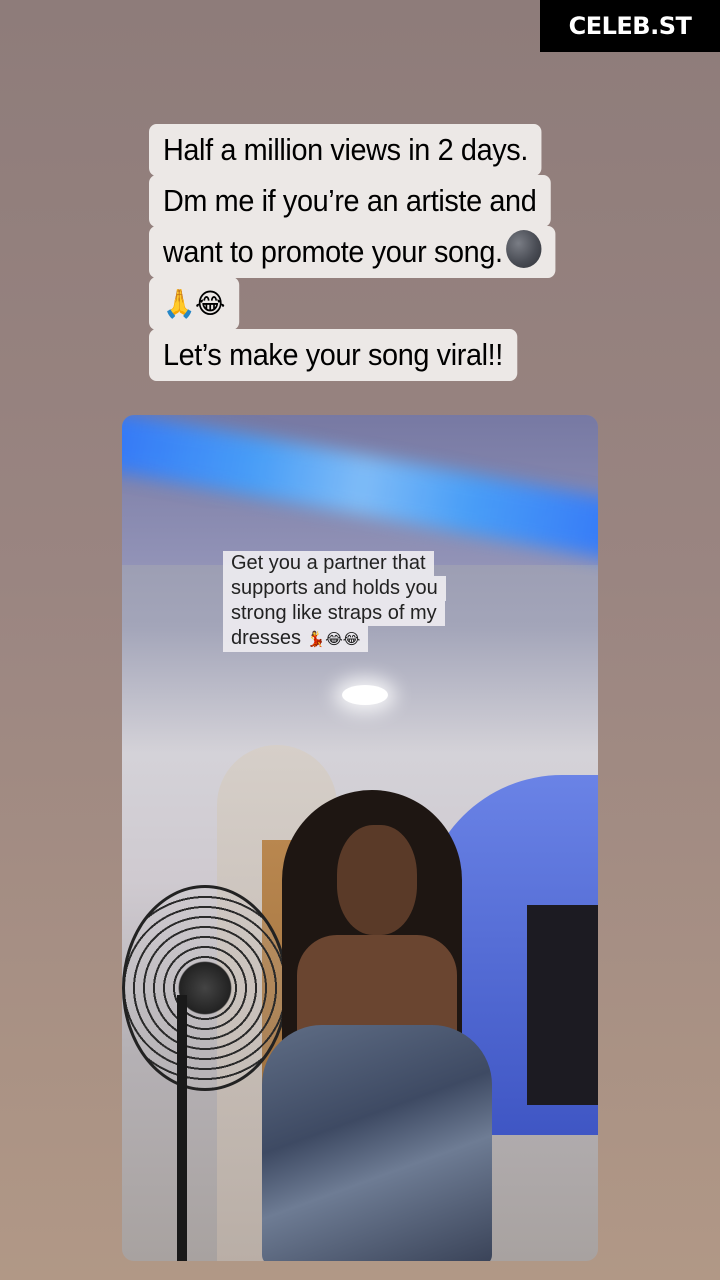  I want to click on television, so click(562, 1005).